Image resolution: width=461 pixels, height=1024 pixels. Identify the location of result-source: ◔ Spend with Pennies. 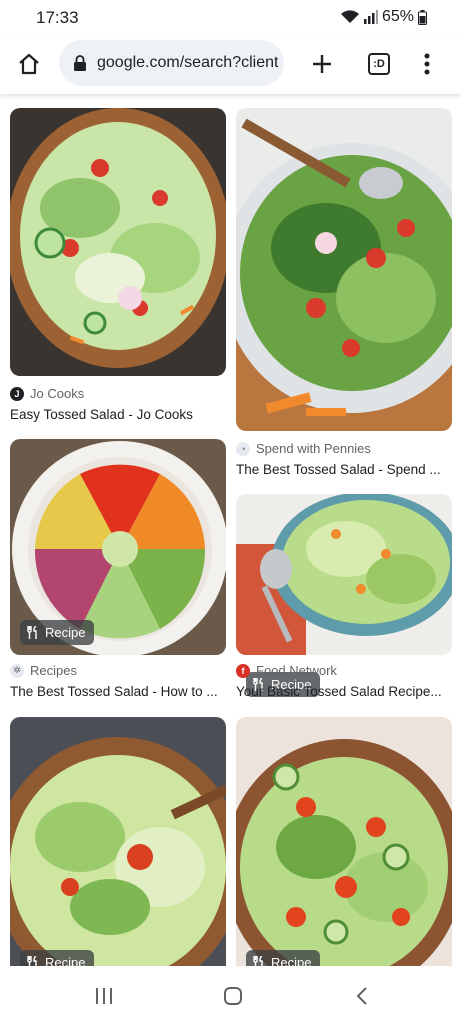
(303, 448).